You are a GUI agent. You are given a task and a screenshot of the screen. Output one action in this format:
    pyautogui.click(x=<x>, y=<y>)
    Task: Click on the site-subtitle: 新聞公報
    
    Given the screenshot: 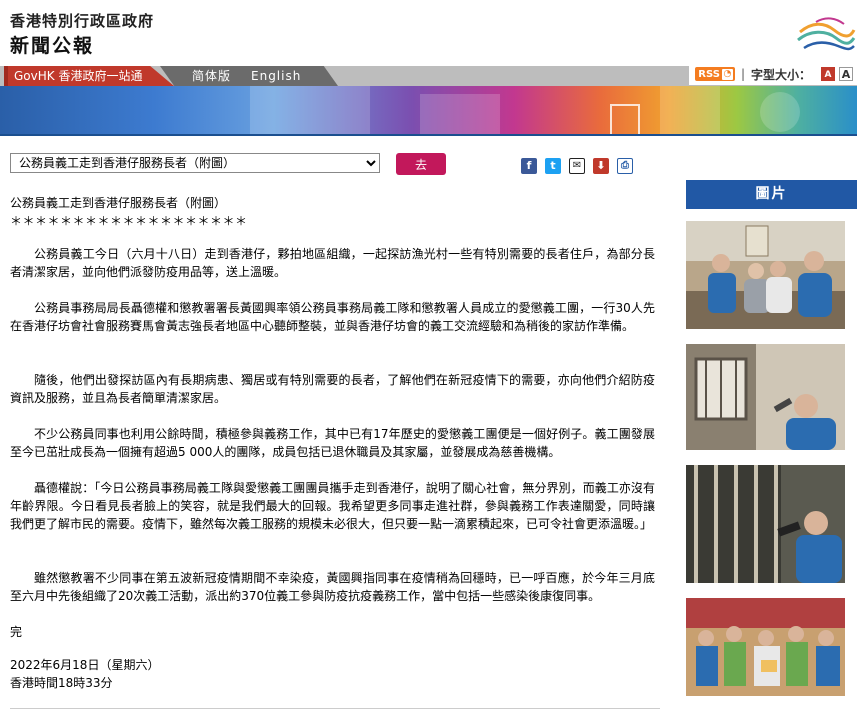 What is the action you would take?
    pyautogui.click(x=52, y=44)
    